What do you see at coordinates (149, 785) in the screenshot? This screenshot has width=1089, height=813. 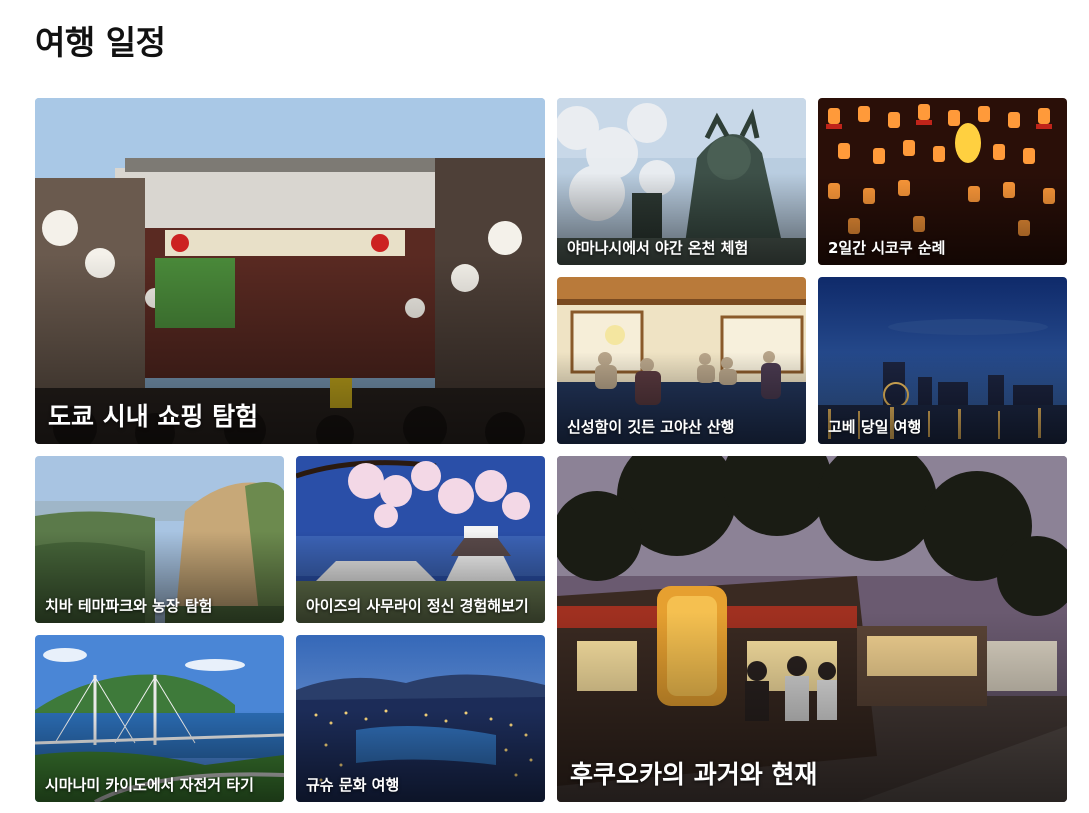 I see `tile-label: 시마나미 카이도에서 자전거 타기` at bounding box center [149, 785].